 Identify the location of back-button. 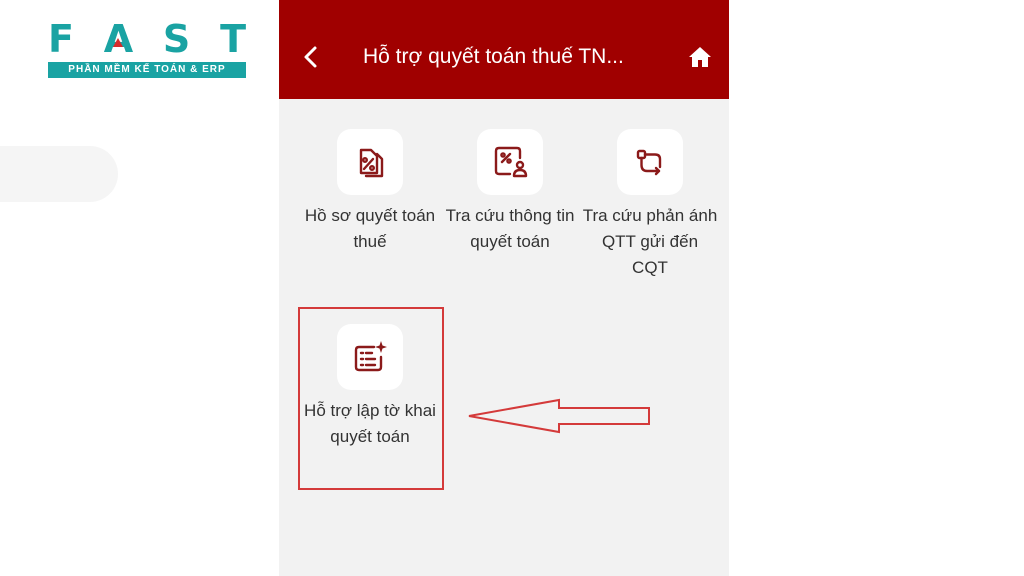
(311, 57).